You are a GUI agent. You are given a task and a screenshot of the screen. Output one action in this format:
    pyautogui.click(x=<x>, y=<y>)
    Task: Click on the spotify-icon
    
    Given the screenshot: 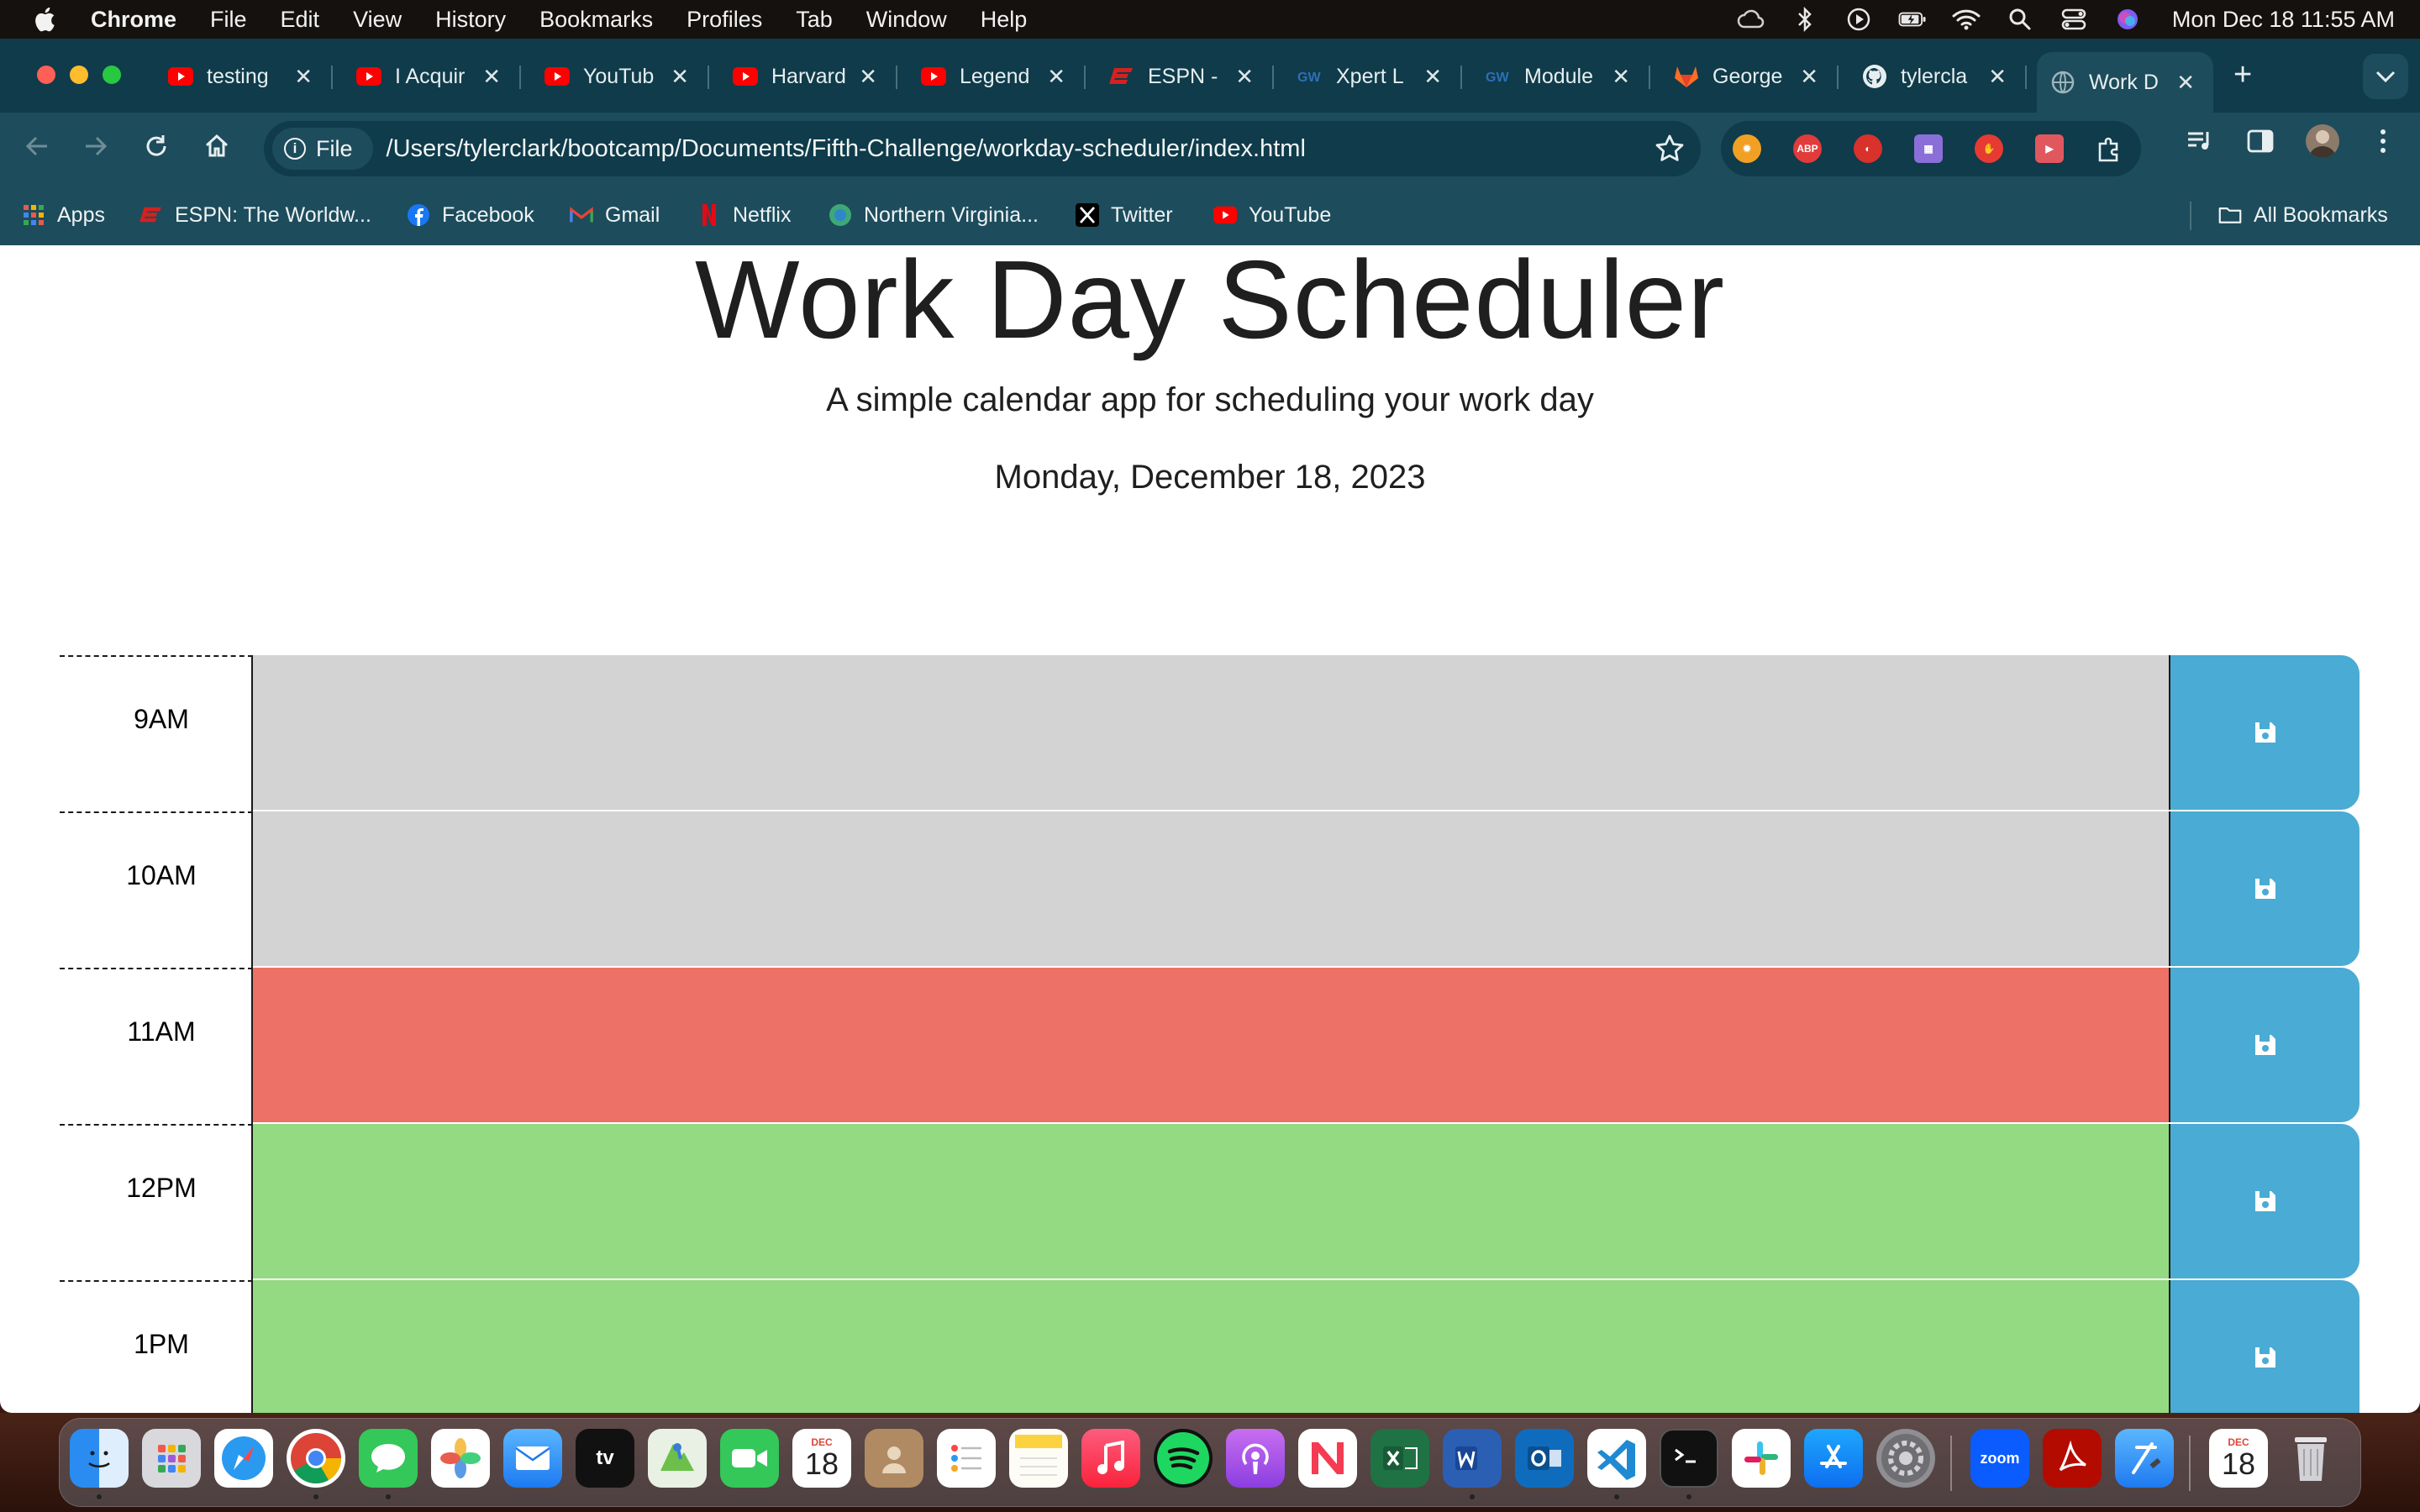 What is the action you would take?
    pyautogui.click(x=1183, y=1458)
    